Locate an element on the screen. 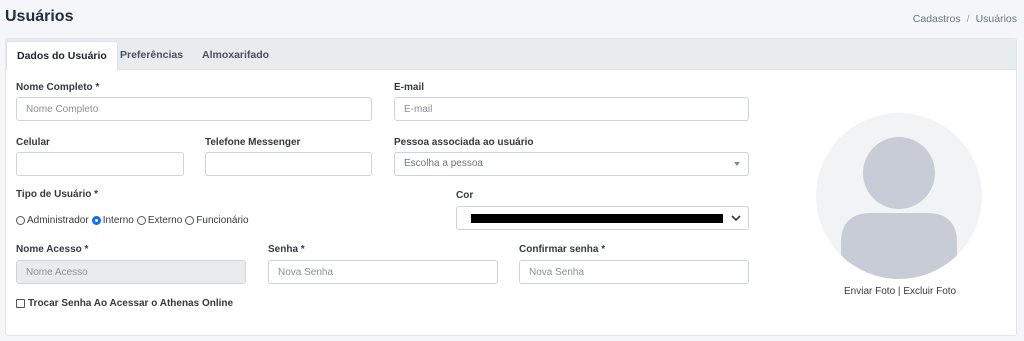  caret-down-icon is located at coordinates (737, 164).